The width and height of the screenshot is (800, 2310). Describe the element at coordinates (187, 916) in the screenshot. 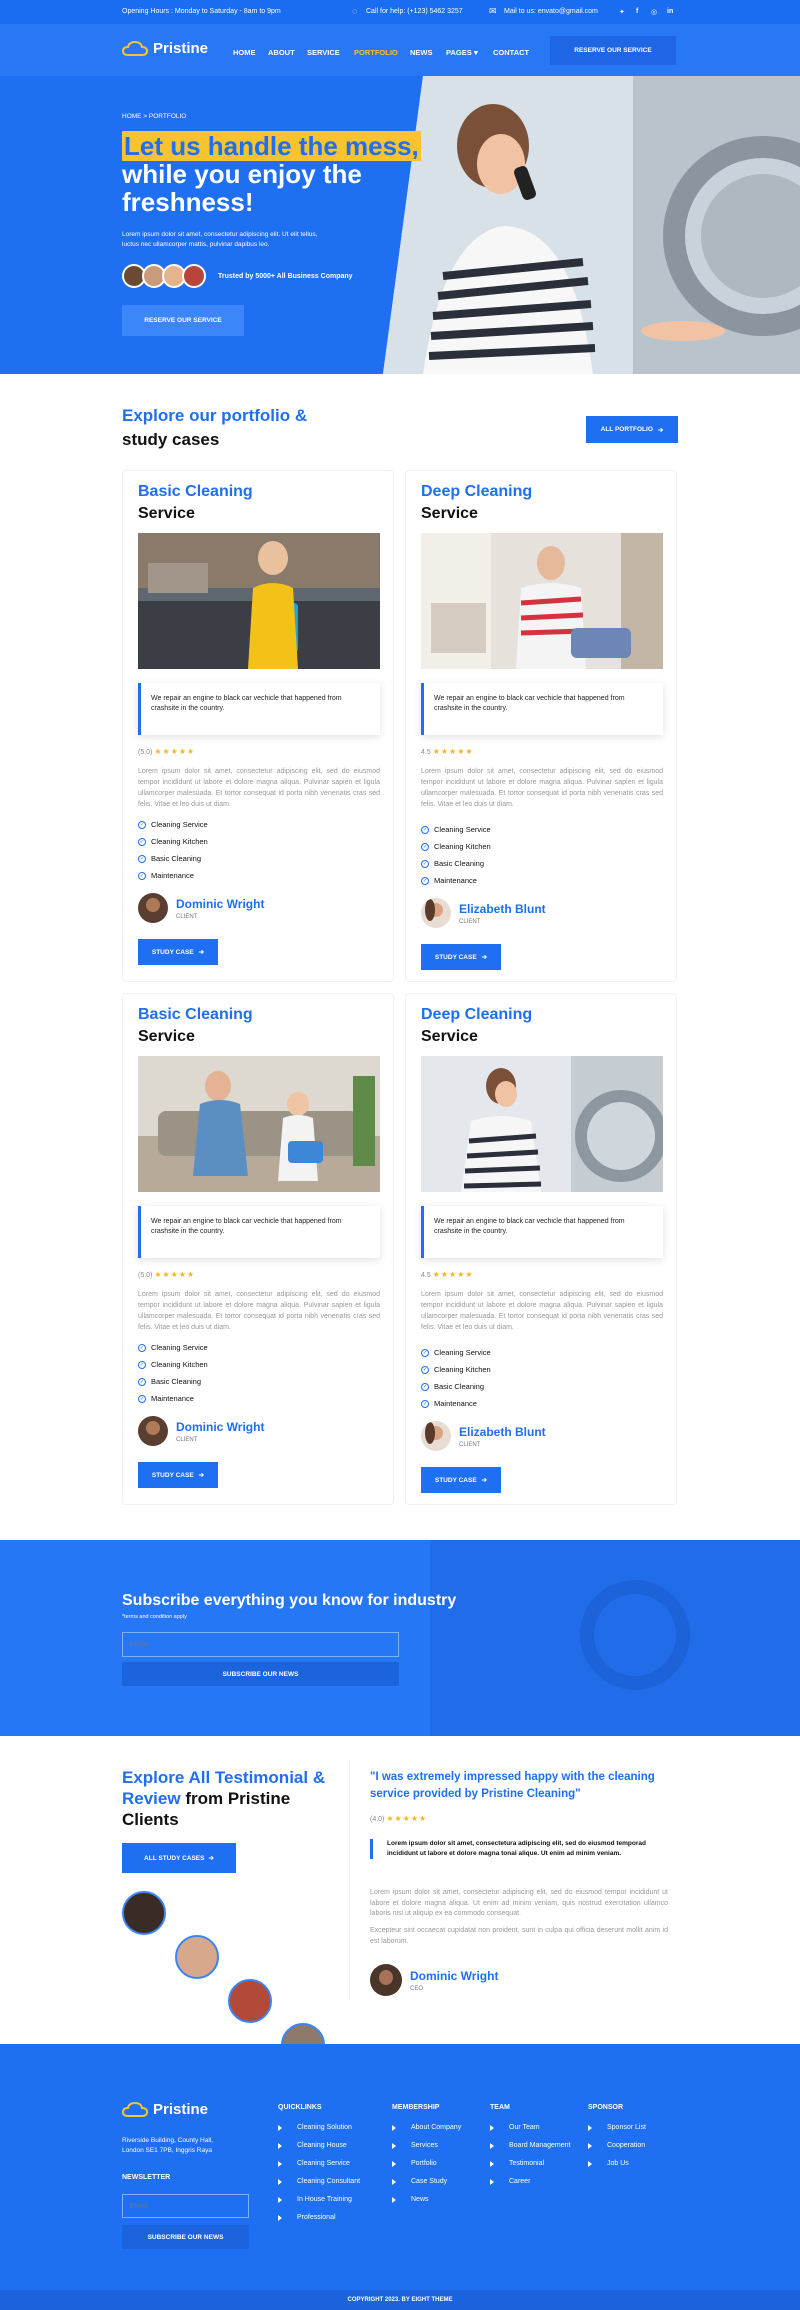

I see `client-role: CLIENT` at that location.